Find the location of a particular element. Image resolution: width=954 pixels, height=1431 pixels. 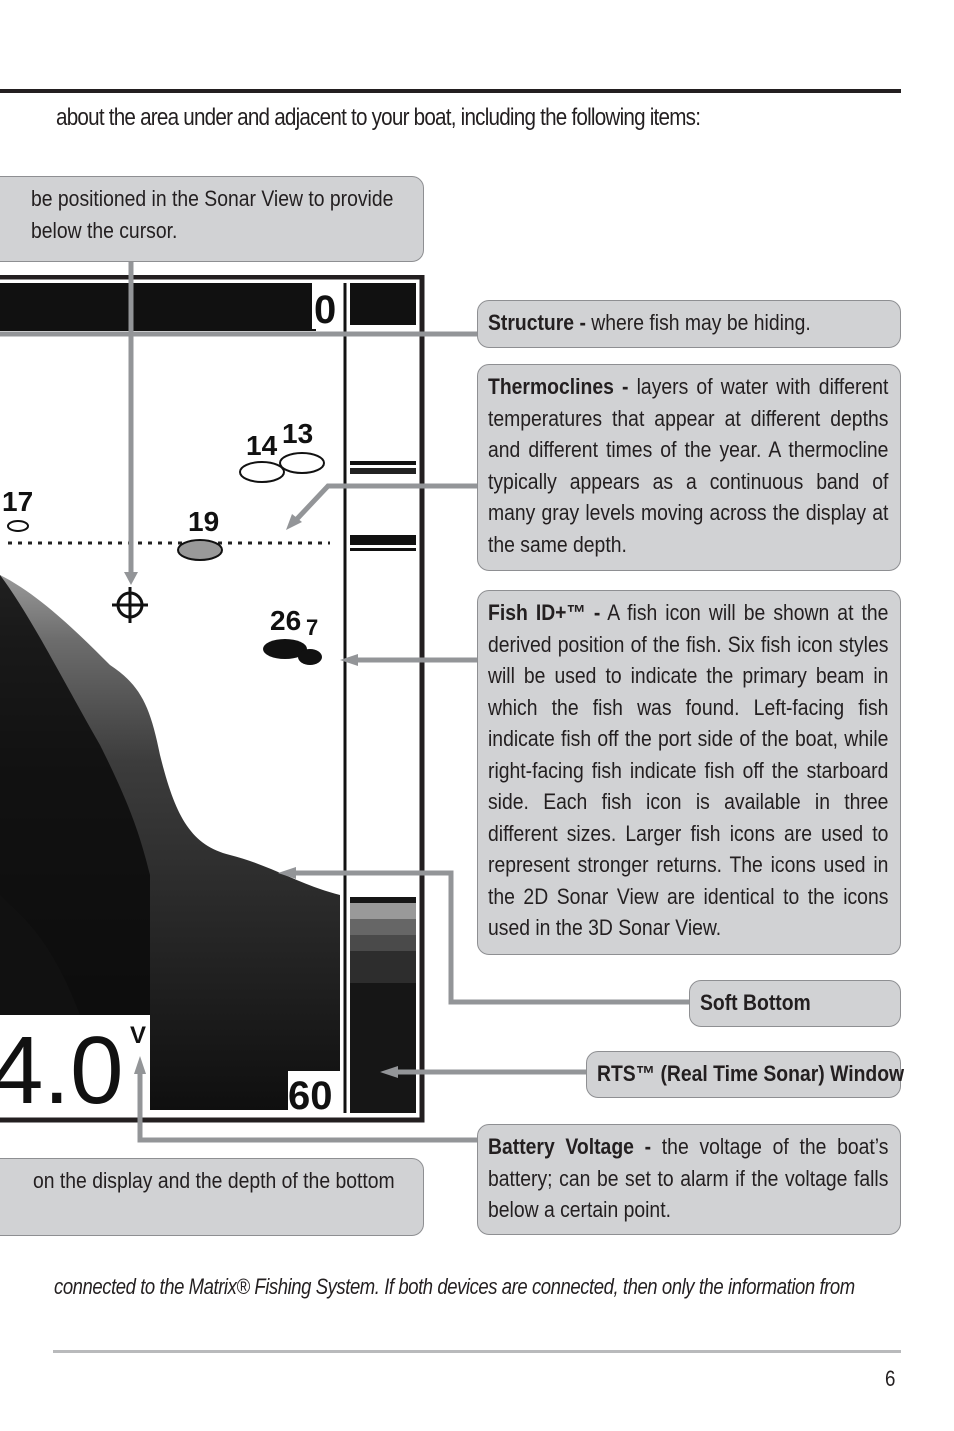

callout-soft-bottom: Soft Bottom is located at coordinates (795, 1003).